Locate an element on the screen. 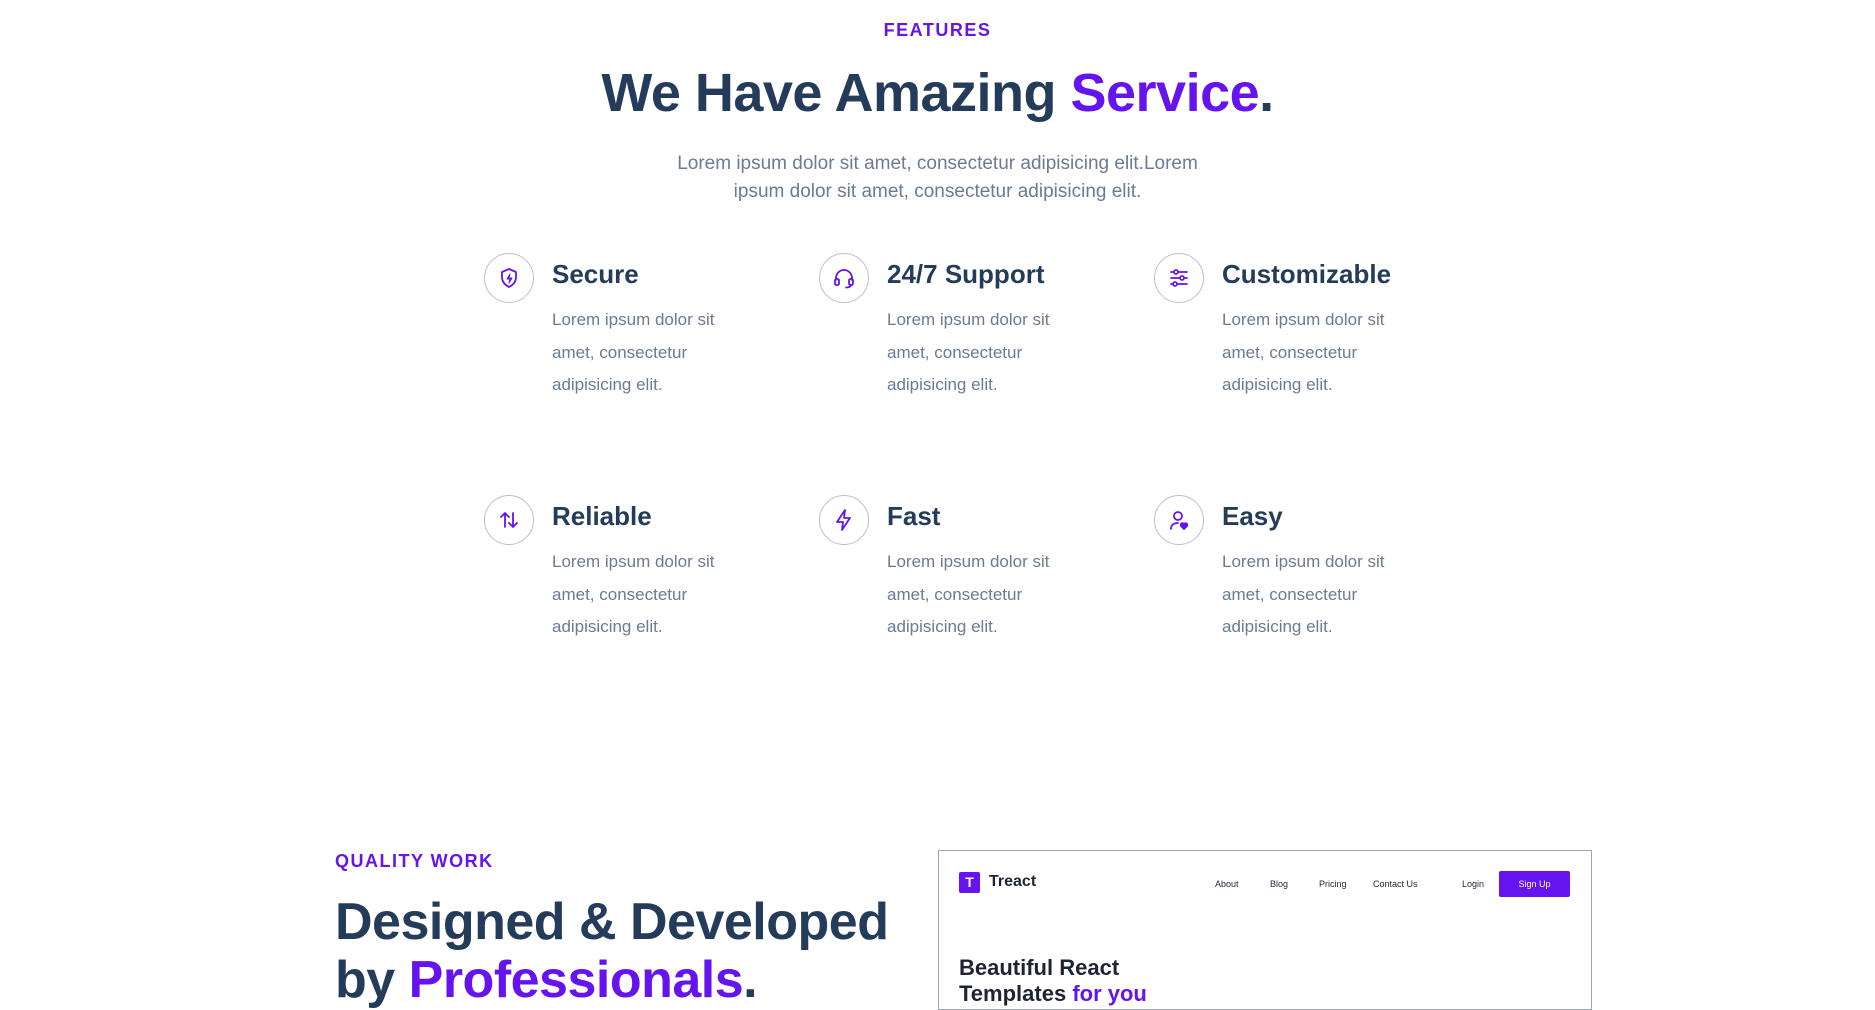 The image size is (1875, 1010). feature-title: Customizable is located at coordinates (1307, 274).